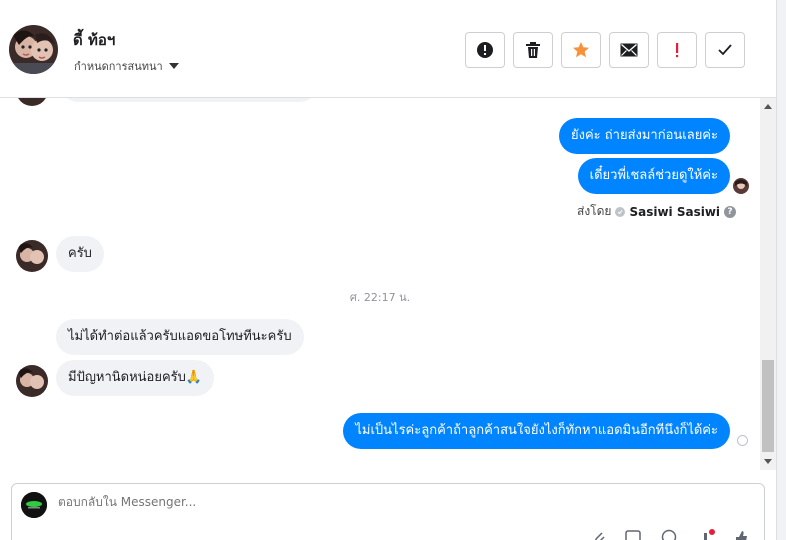 The image size is (786, 540). What do you see at coordinates (135, 378) in the screenshot?
I see `message-bubble-incoming: มีปัญหานิดหน่อยครับ🙏` at bounding box center [135, 378].